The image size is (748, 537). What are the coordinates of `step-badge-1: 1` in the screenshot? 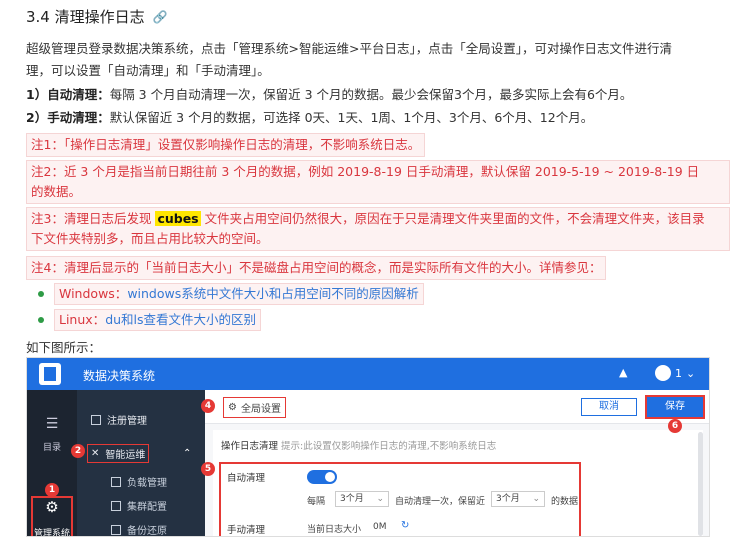 It's located at (52, 490).